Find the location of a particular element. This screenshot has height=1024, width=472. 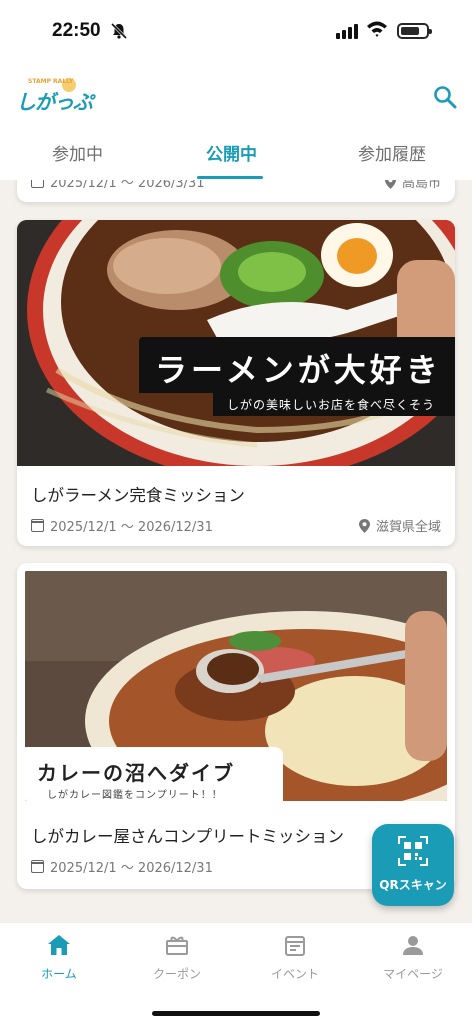

person-icon is located at coordinates (413, 945).